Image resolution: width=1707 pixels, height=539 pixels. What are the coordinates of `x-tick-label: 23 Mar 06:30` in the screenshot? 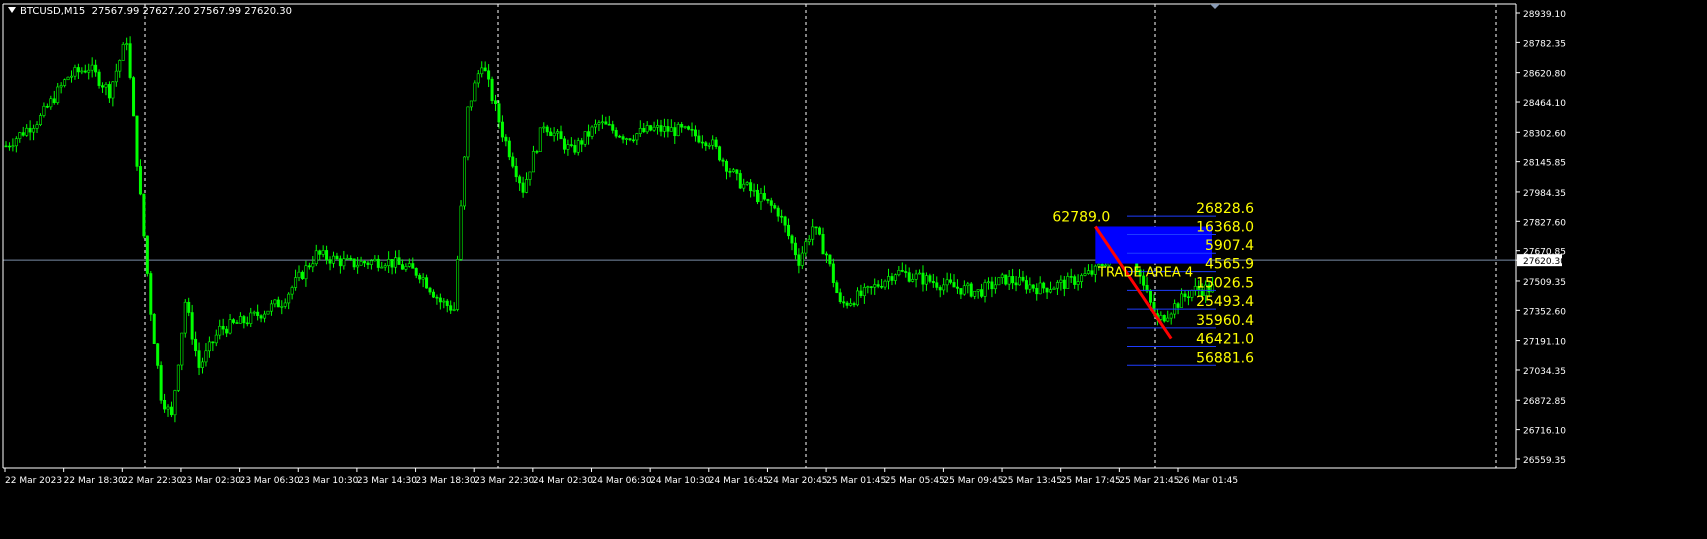 It's located at (270, 481).